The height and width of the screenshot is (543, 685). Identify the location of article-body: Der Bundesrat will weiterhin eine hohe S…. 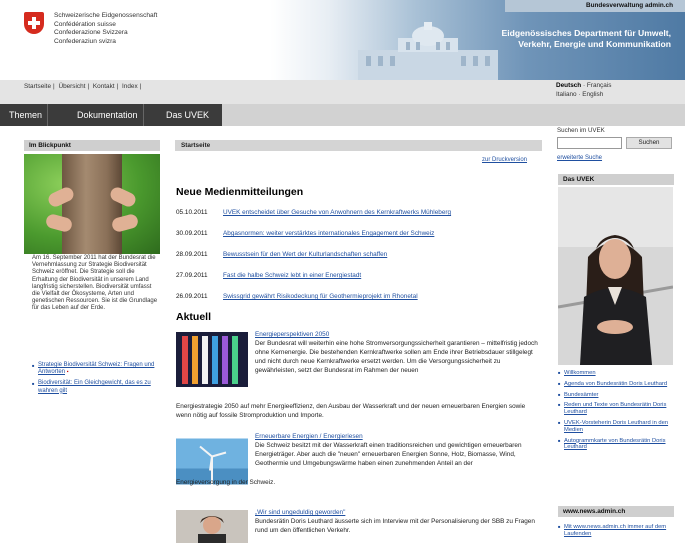
(396, 357).